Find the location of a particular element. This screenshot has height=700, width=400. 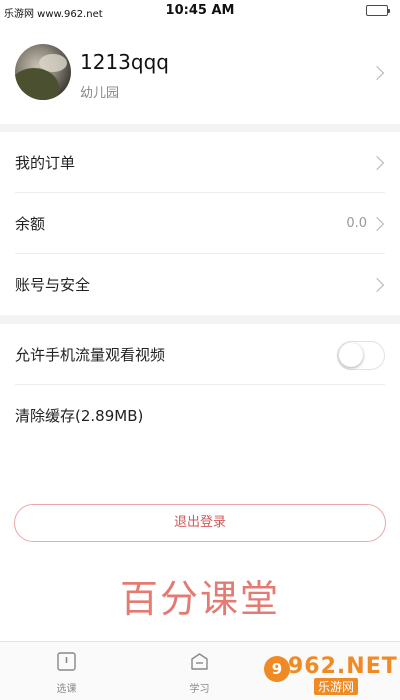

profile-name: 1213qqq is located at coordinates (124, 62).